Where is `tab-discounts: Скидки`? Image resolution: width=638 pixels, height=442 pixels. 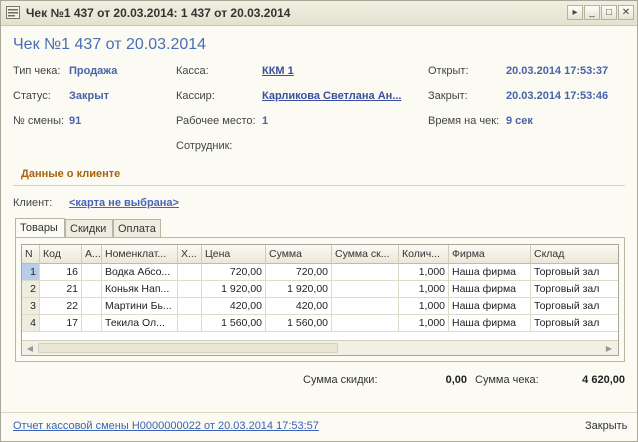 tab-discounts: Скидки is located at coordinates (89, 228).